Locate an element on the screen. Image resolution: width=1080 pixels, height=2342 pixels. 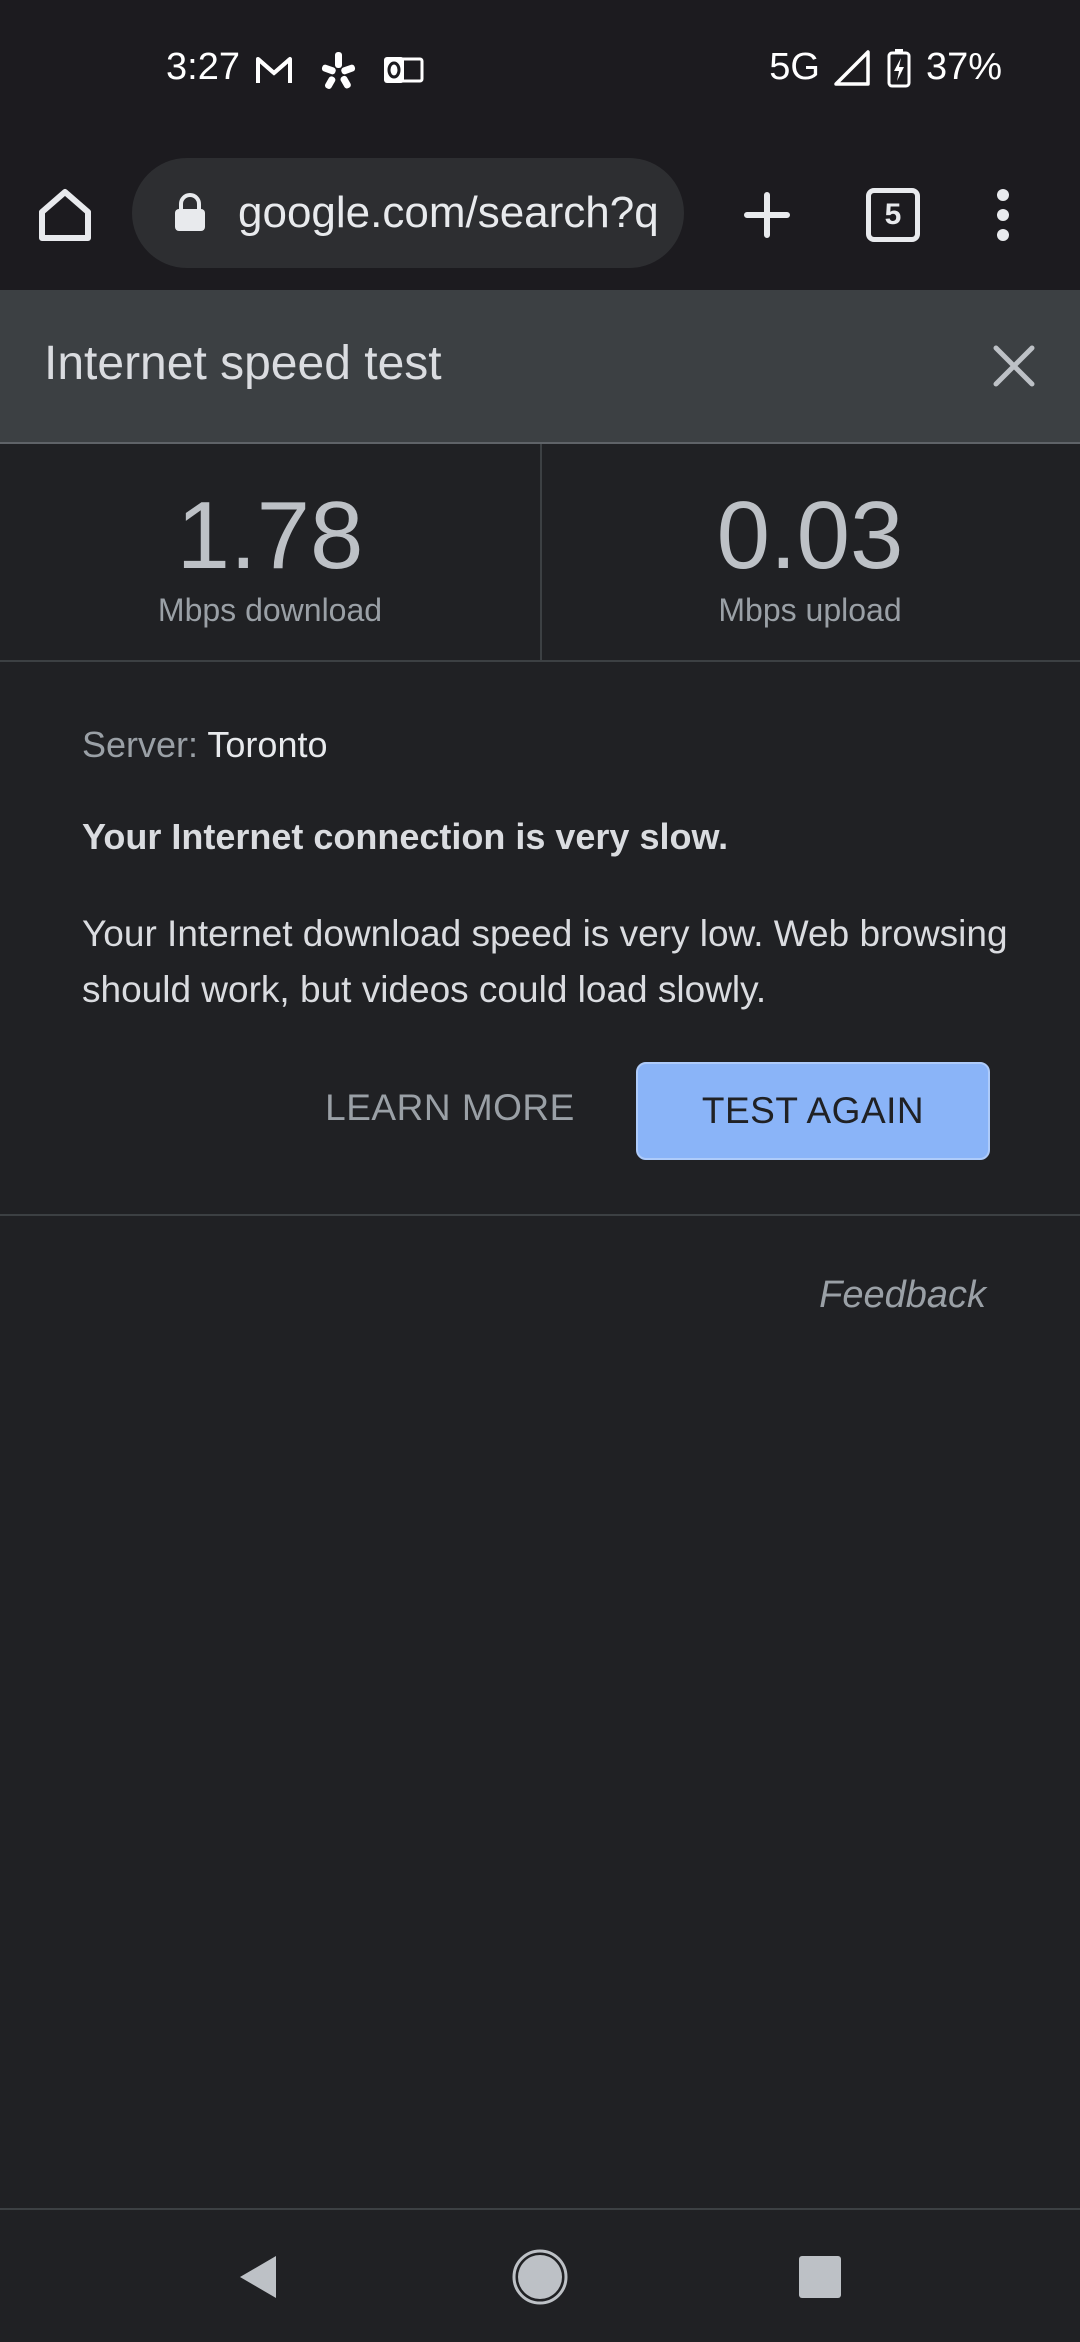
plus-icon is located at coordinates (767, 215).